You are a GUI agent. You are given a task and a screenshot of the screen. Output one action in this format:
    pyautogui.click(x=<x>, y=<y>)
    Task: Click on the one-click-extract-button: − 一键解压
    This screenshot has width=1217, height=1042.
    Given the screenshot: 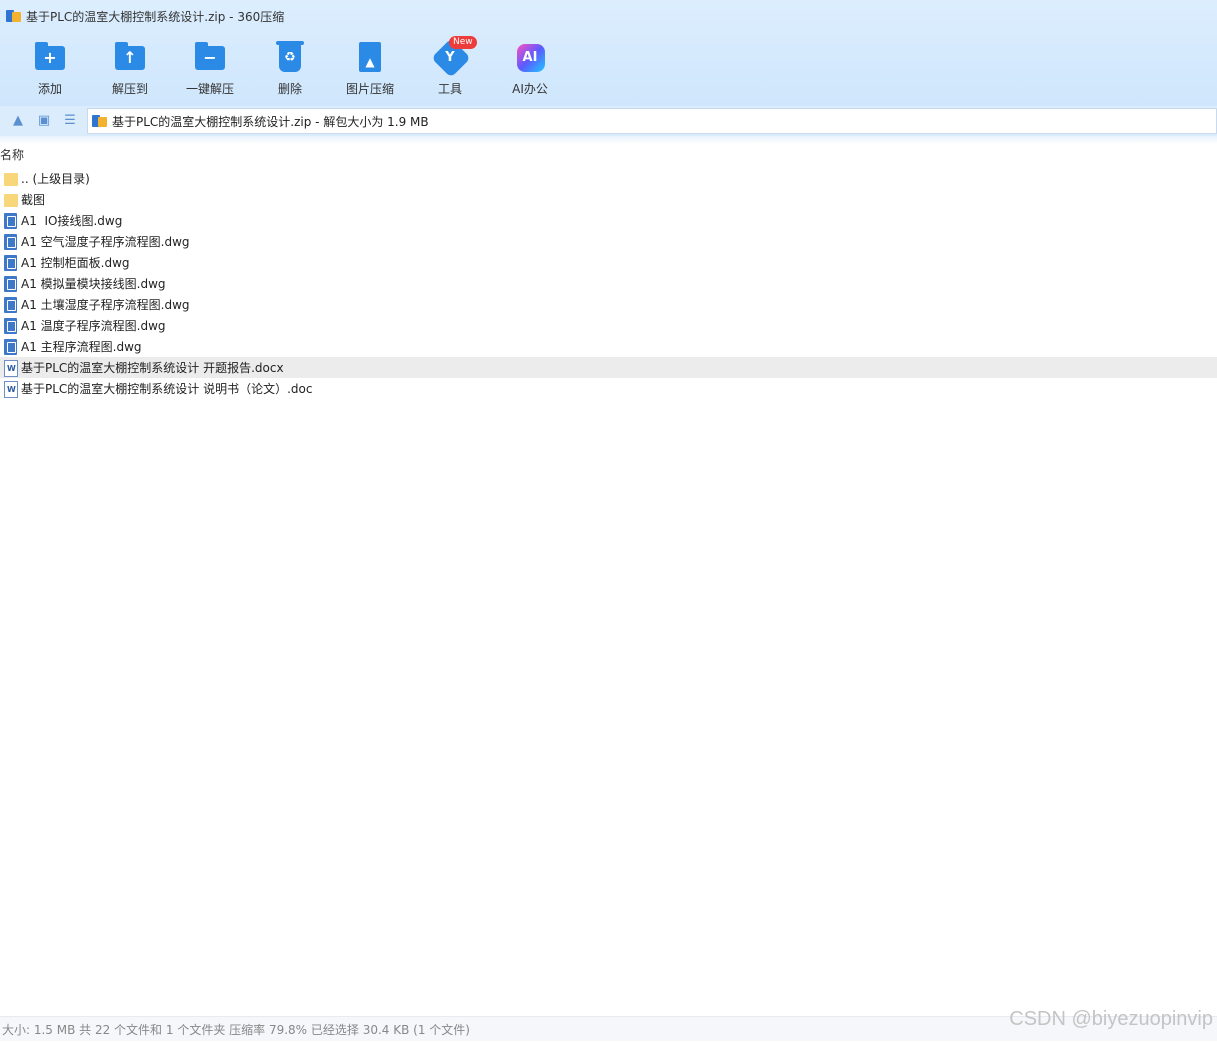 What is the action you would take?
    pyautogui.click(x=210, y=68)
    